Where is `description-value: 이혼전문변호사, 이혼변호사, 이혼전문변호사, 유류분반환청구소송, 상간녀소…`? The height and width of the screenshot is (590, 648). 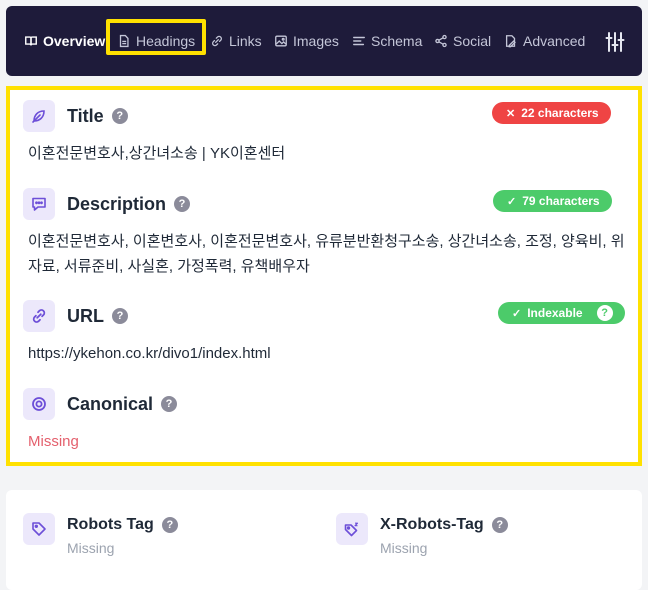 description-value: 이혼전문변호사, 이혼변호사, 이혼전문변호사, 유류분반환청구소송, 상간녀소… is located at coordinates (326, 254).